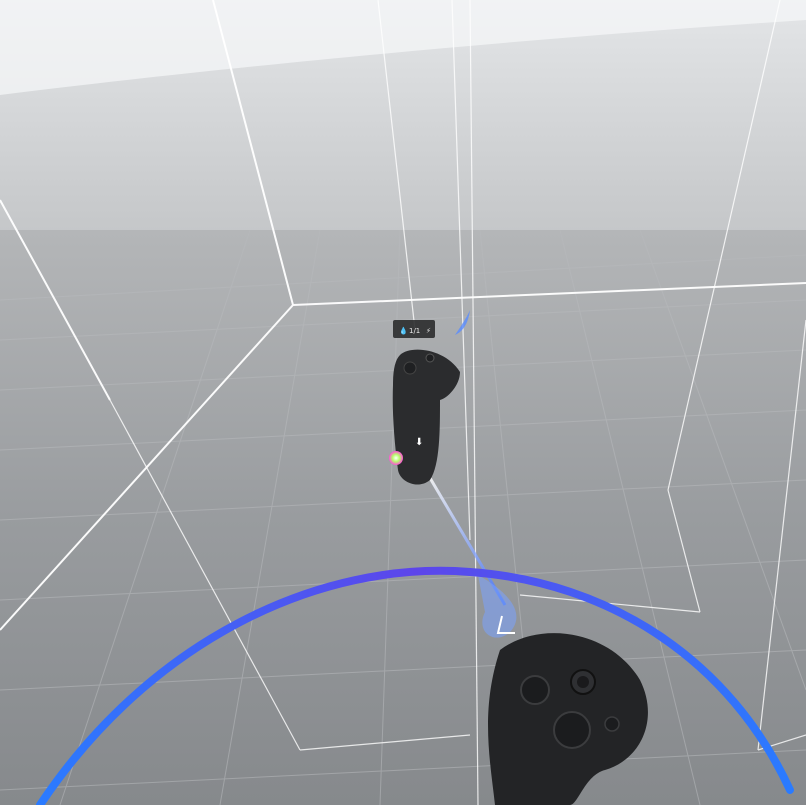 This screenshot has height=805, width=806. I want to click on hud-label: 1/1, so click(414, 331).